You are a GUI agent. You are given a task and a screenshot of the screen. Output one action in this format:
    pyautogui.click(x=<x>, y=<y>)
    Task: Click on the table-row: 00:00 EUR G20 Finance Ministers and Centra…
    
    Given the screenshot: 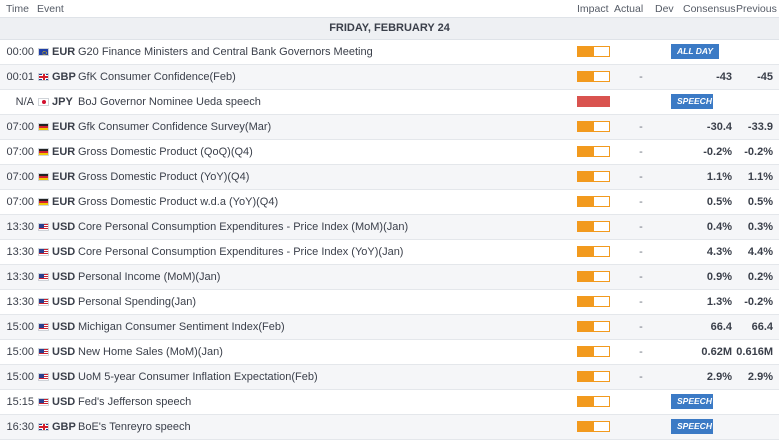 What is the action you would take?
    pyautogui.click(x=389, y=52)
    